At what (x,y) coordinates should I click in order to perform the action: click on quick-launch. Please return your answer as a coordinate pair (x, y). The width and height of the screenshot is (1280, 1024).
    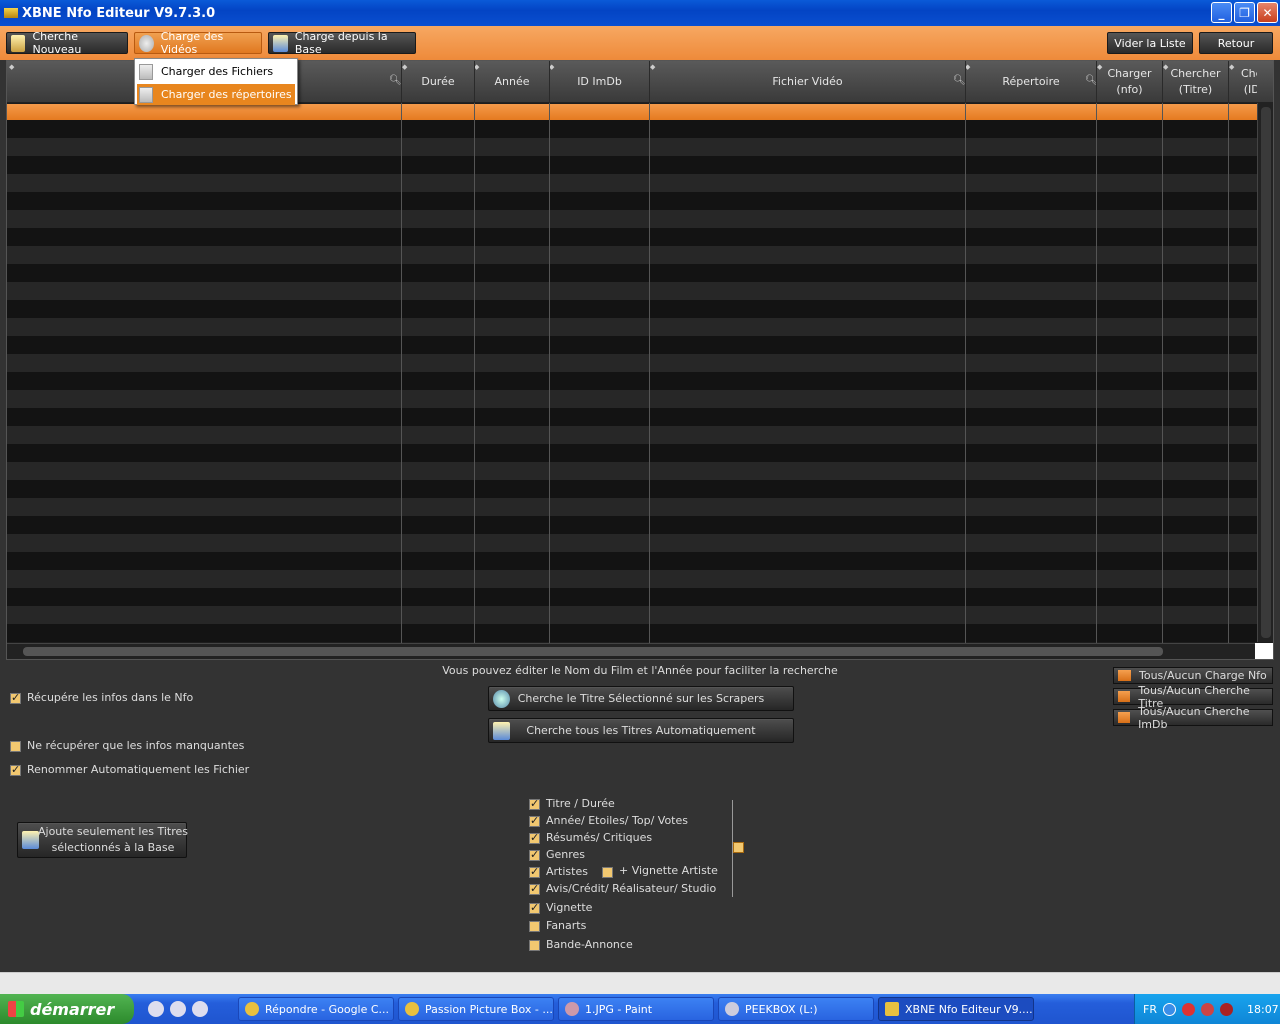
    Looking at the image, I should click on (178, 1009).